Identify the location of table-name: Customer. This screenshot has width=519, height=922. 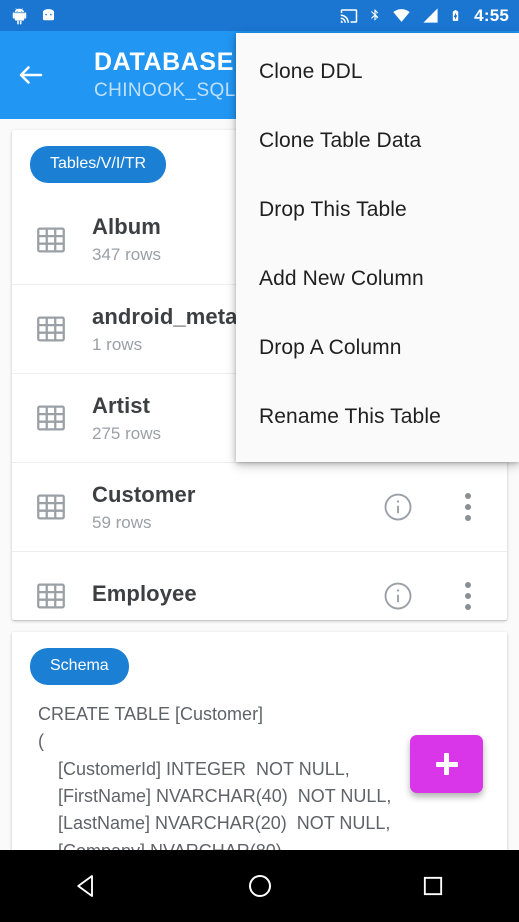
(144, 494).